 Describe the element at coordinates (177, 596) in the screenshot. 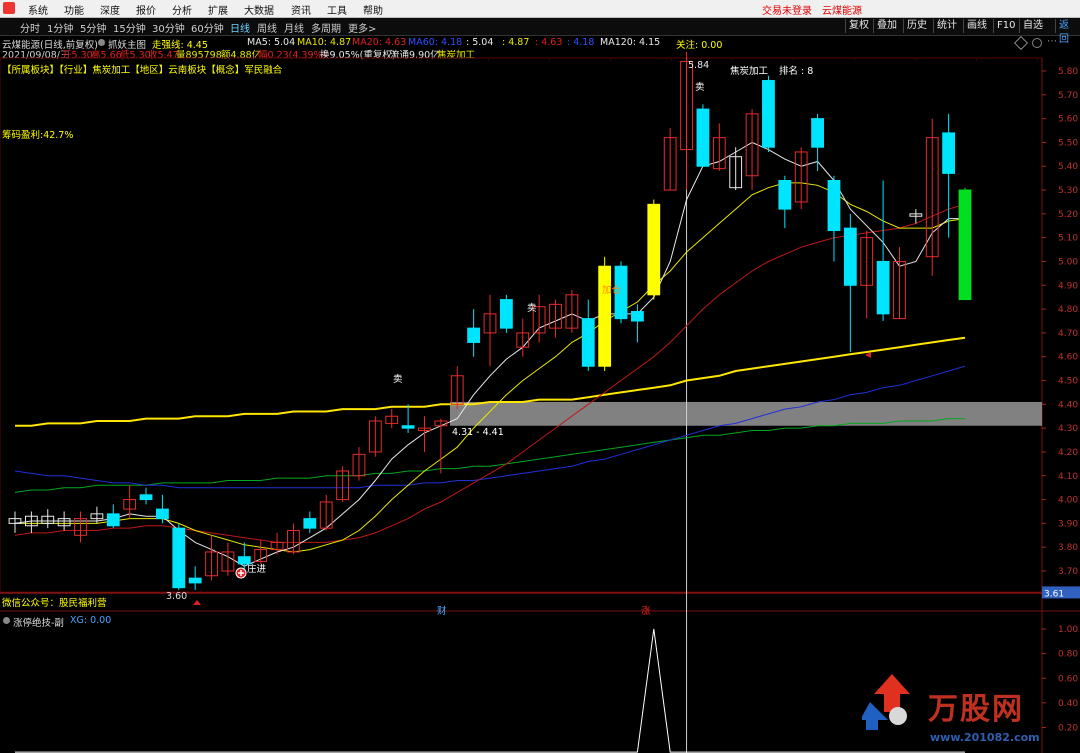

I see `low-price-label: 3.60` at that location.